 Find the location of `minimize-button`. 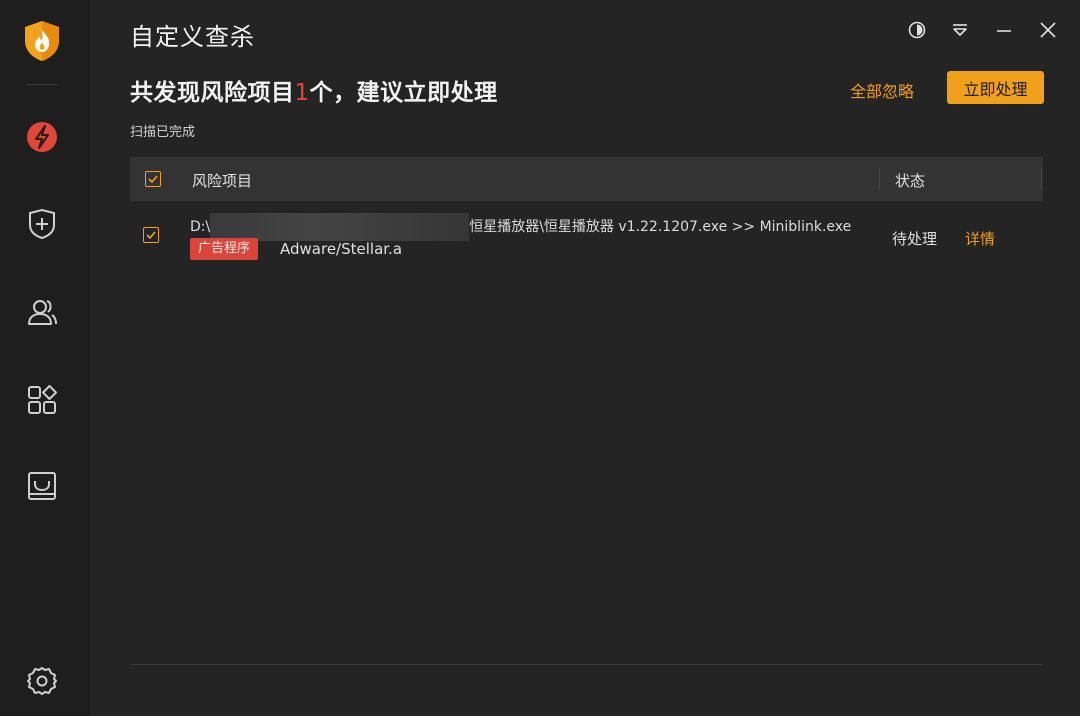

minimize-button is located at coordinates (1004, 32).